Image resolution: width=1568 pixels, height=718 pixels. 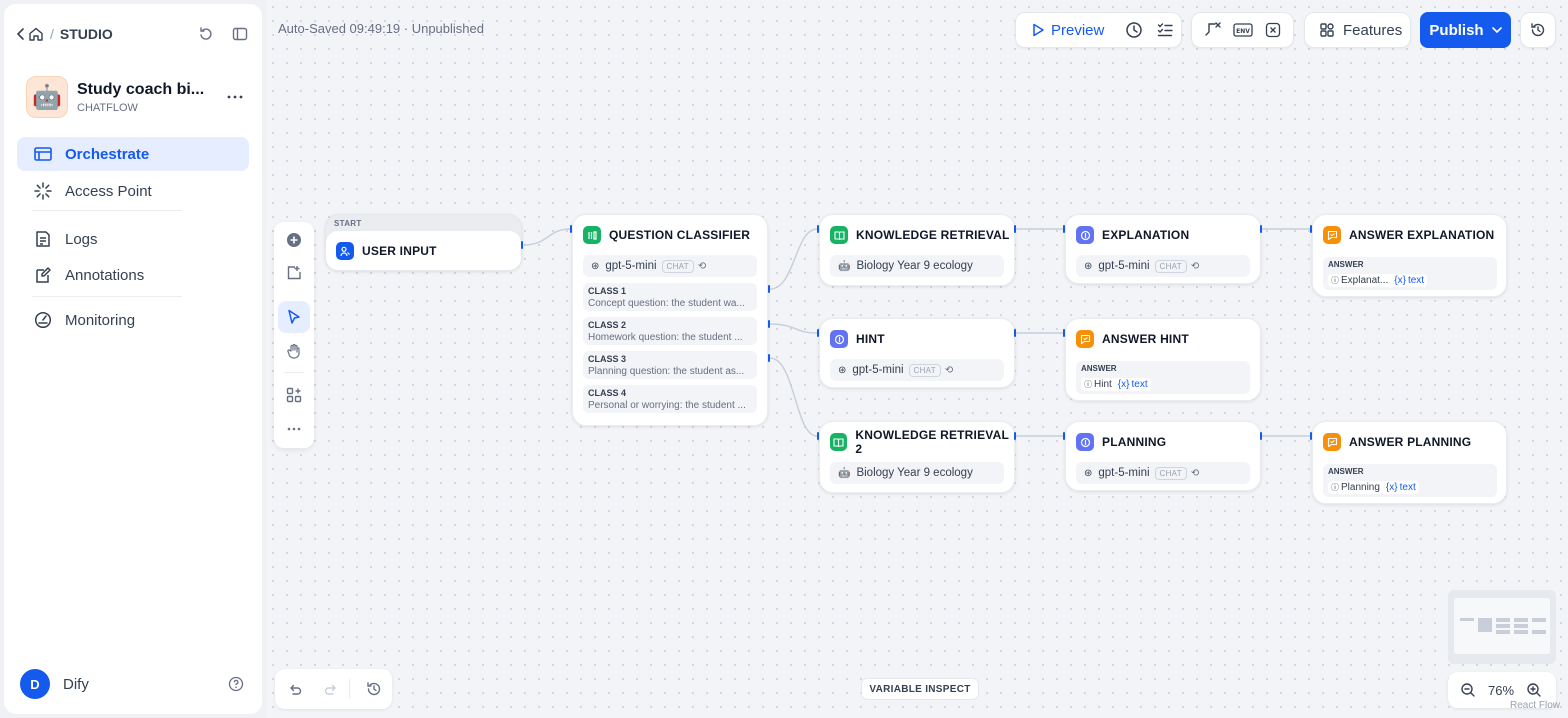 I want to click on env-icon: ENV, so click(x=1243, y=30).